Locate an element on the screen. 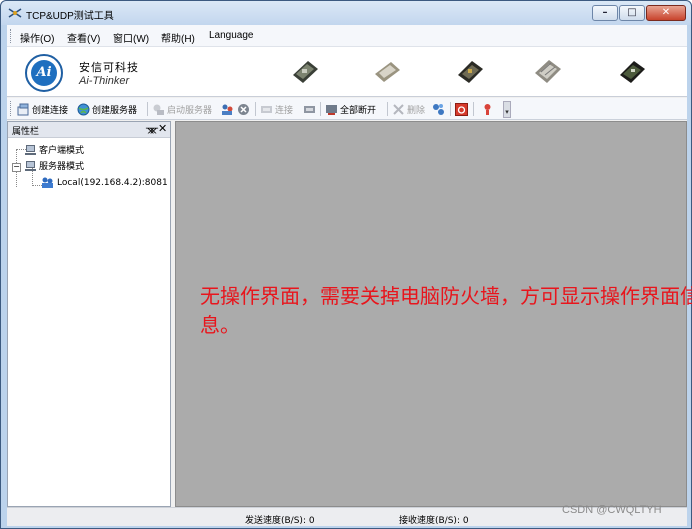 Image resolution: width=692 pixels, height=529 pixels. ai-thinker-logo: Ai is located at coordinates (44, 73).